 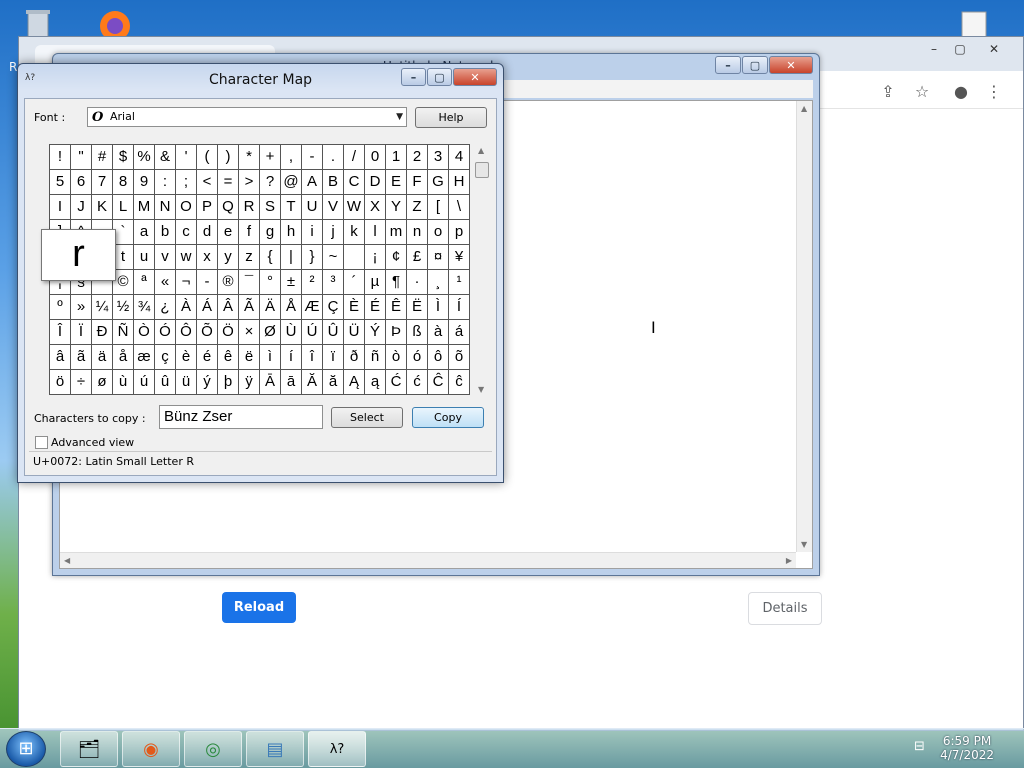 What do you see at coordinates (144, 207) in the screenshot?
I see `char-cell: M` at bounding box center [144, 207].